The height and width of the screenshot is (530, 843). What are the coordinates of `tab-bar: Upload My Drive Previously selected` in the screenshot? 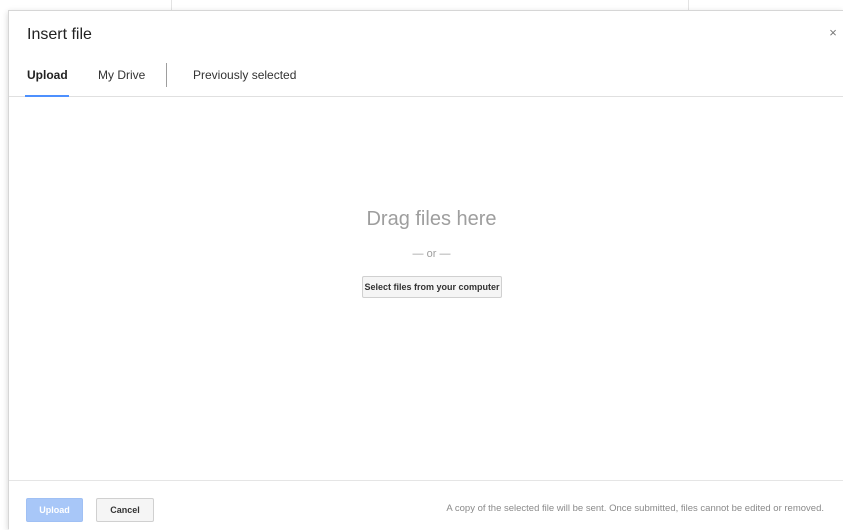 It's located at (426, 80).